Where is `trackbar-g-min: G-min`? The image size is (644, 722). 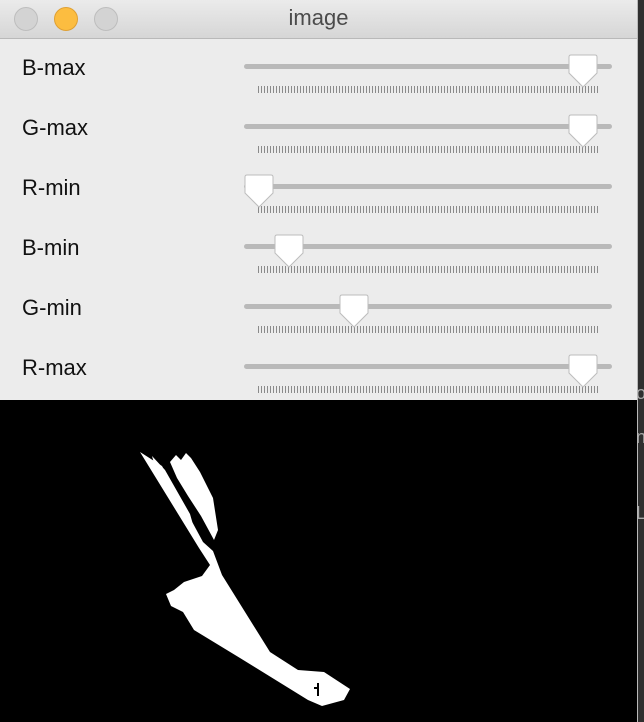 trackbar-g-min: G-min is located at coordinates (318, 309).